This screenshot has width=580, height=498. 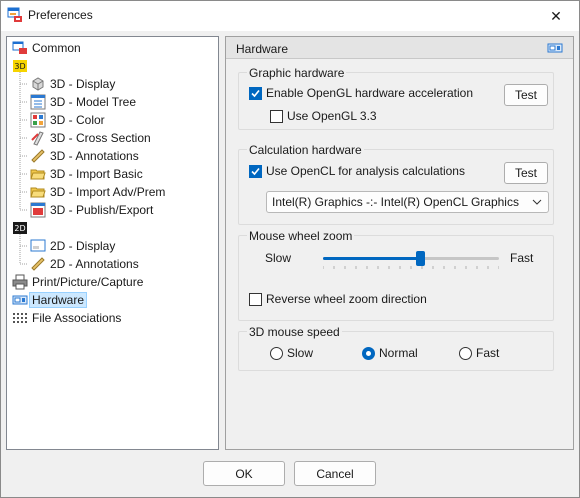 What do you see at coordinates (97, 192) in the screenshot?
I see `tree-item-3d-import-adv: 3D - Import Adv/Prem` at bounding box center [97, 192].